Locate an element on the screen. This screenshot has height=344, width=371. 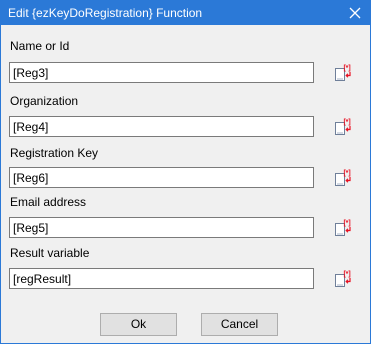
name-or-id-label: Name or Id is located at coordinates (40, 46).